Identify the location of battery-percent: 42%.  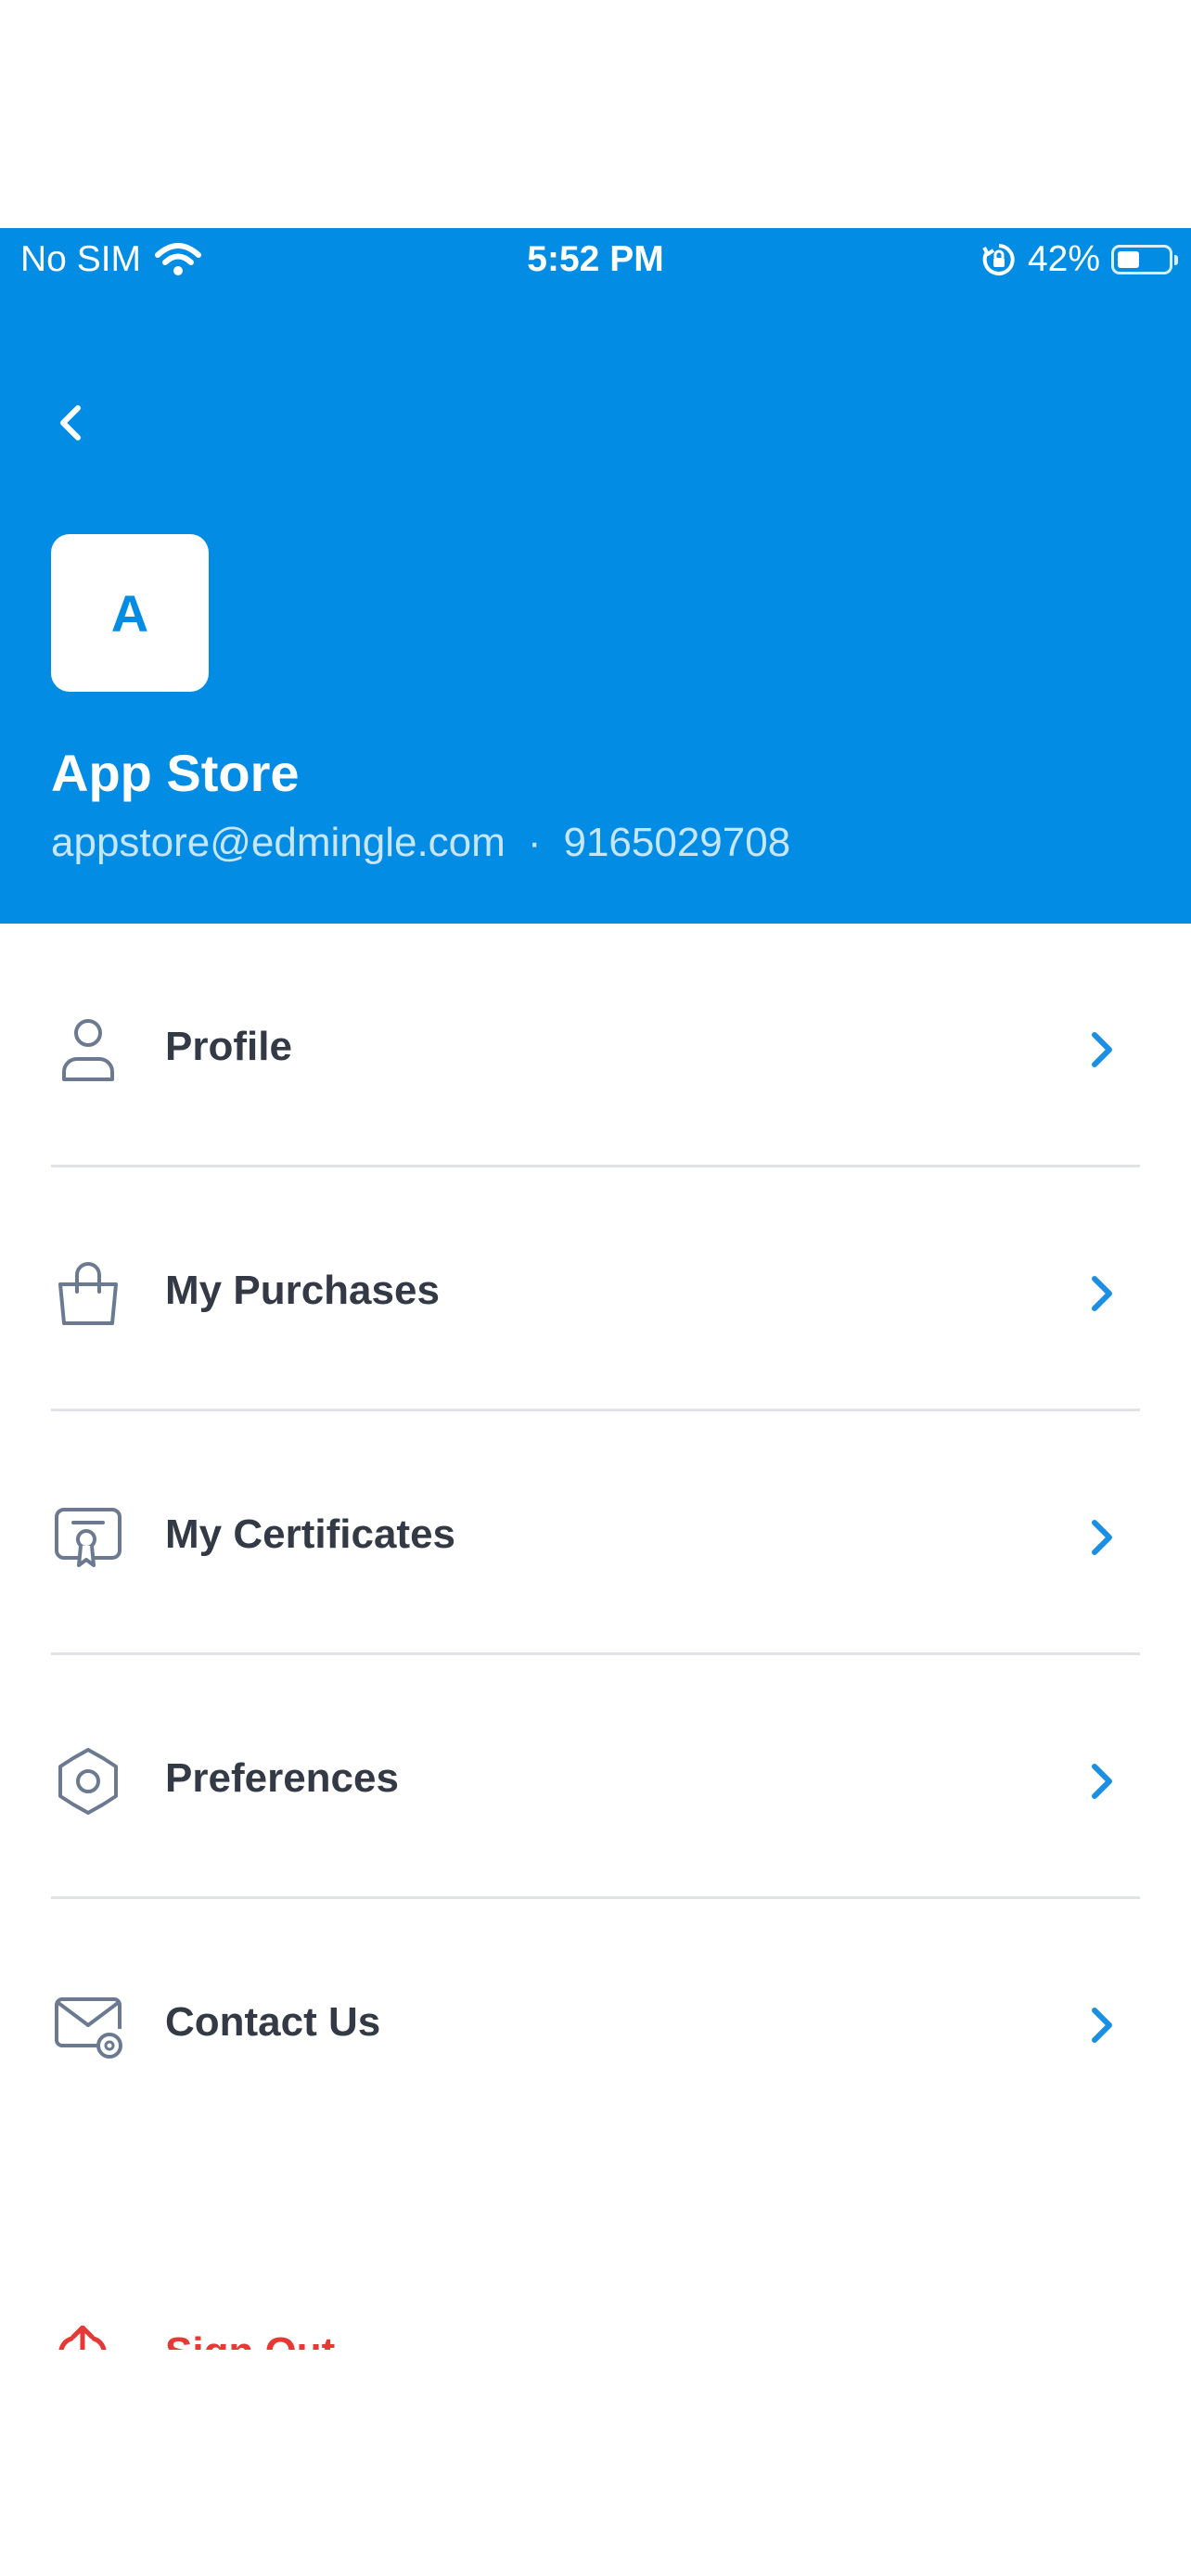
(1063, 259).